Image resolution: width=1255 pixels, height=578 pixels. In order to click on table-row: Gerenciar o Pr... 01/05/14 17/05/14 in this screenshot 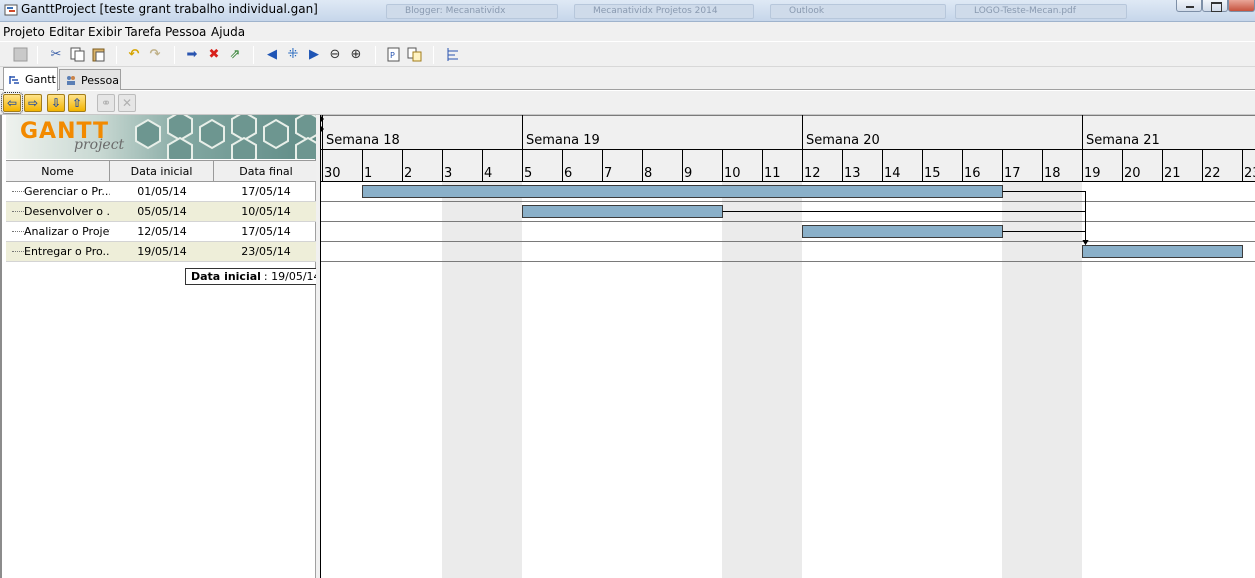, I will do `click(162, 192)`.